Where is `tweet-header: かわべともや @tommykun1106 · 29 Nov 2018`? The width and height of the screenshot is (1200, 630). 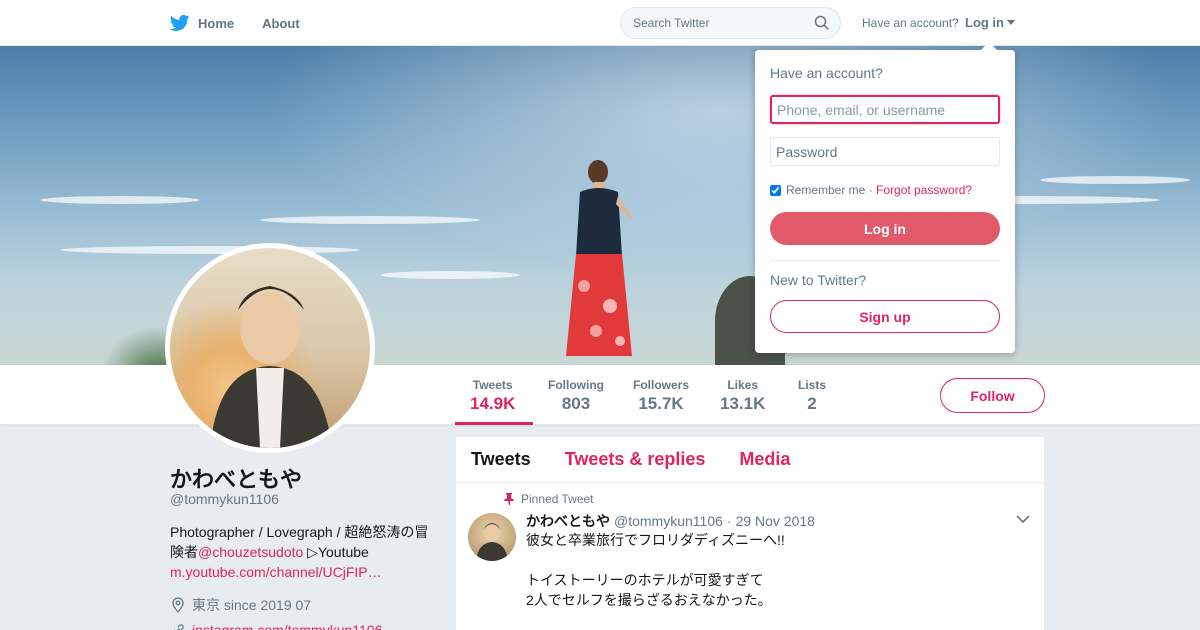
tweet-header: かわべともや @tommykun1106 · 29 Nov 2018 is located at coordinates (670, 521).